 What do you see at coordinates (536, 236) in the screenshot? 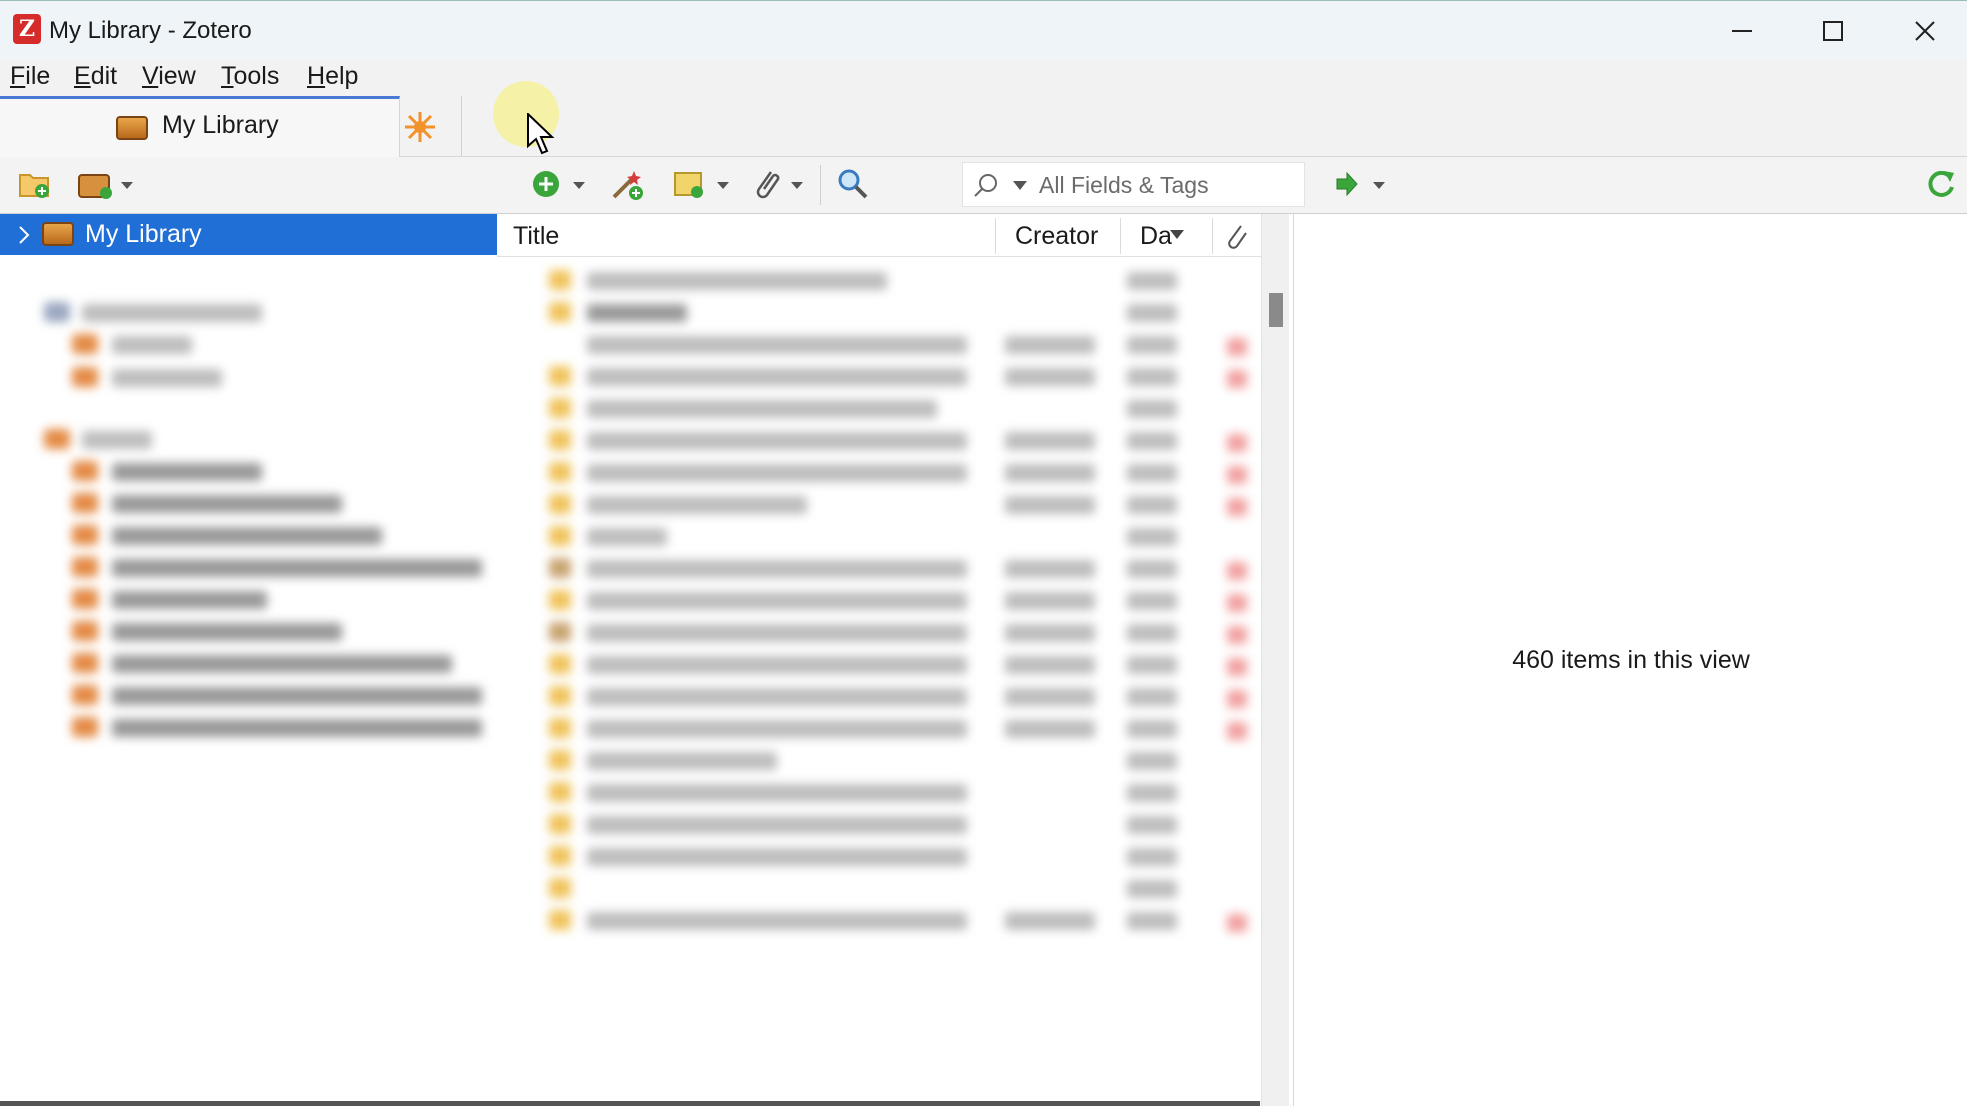
I see `column-title: Title` at bounding box center [536, 236].